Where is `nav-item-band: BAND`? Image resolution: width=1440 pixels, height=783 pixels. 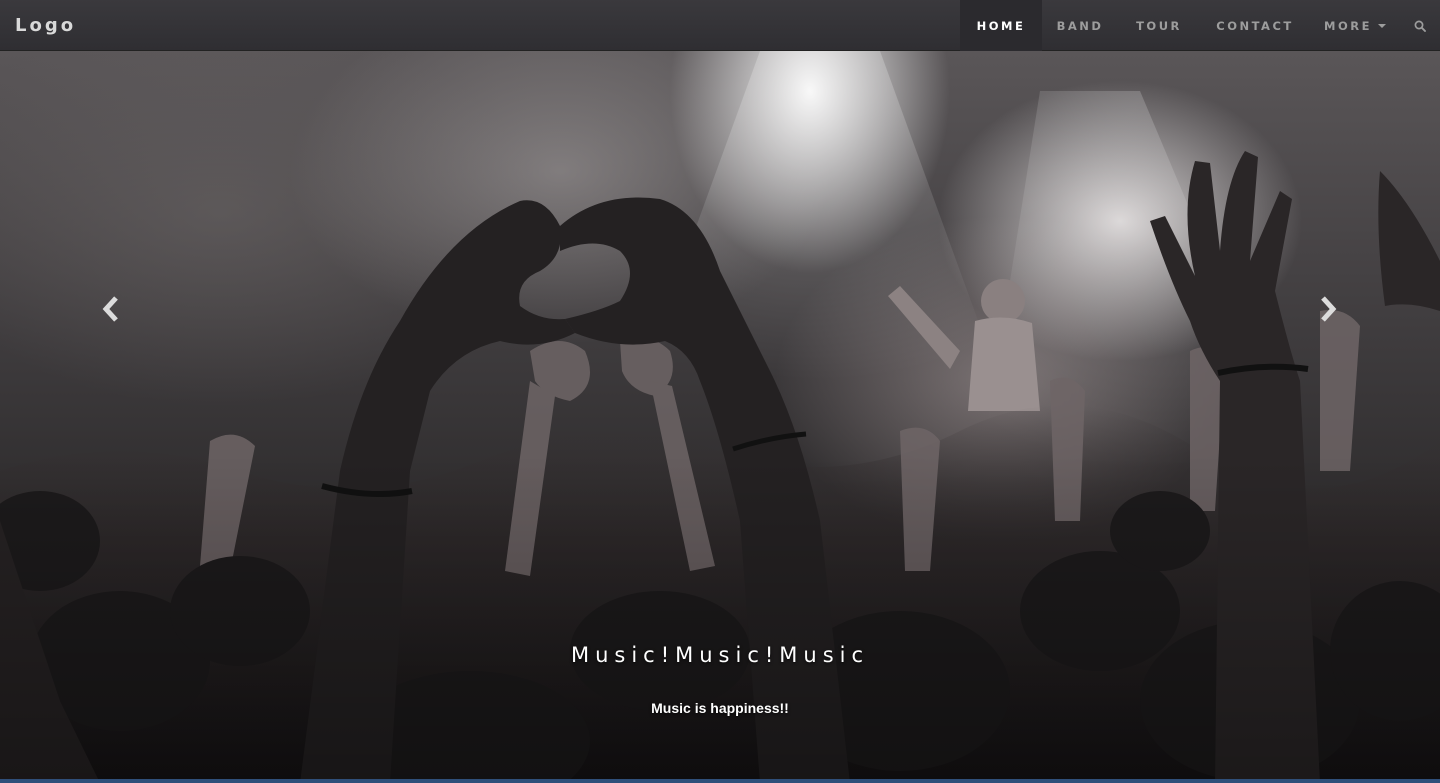 nav-item-band: BAND is located at coordinates (1080, 25).